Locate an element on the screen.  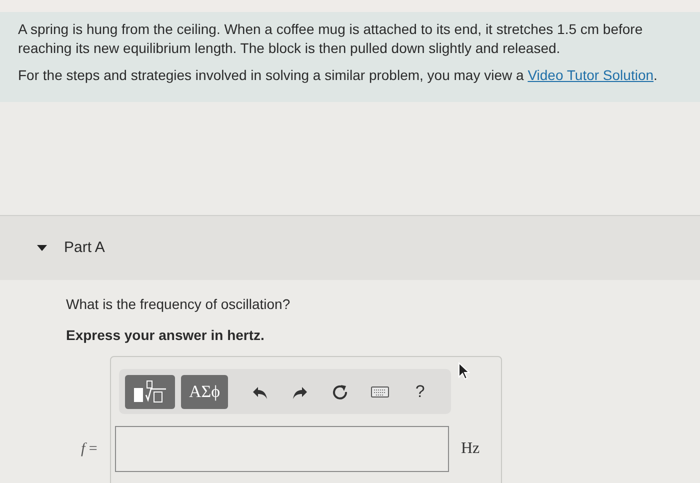
symbols-button: ΑΣϕ is located at coordinates (204, 391).